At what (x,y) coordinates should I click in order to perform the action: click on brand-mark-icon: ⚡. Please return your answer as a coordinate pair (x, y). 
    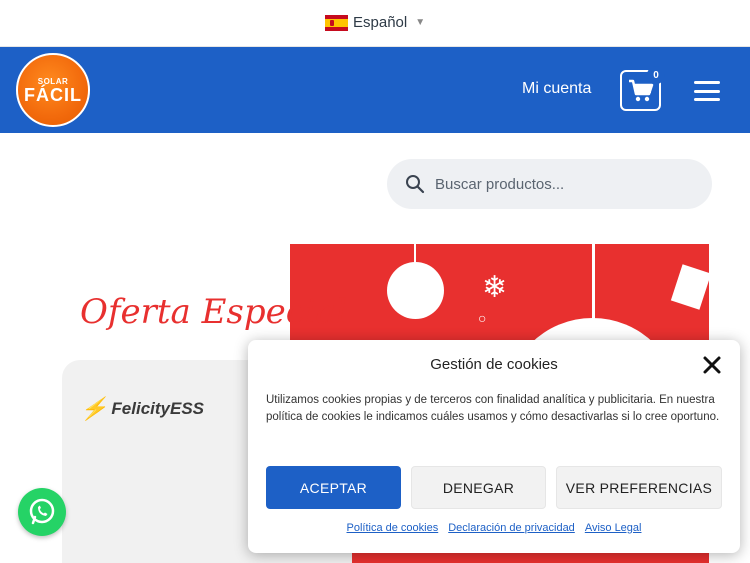
    Looking at the image, I should click on (94, 408).